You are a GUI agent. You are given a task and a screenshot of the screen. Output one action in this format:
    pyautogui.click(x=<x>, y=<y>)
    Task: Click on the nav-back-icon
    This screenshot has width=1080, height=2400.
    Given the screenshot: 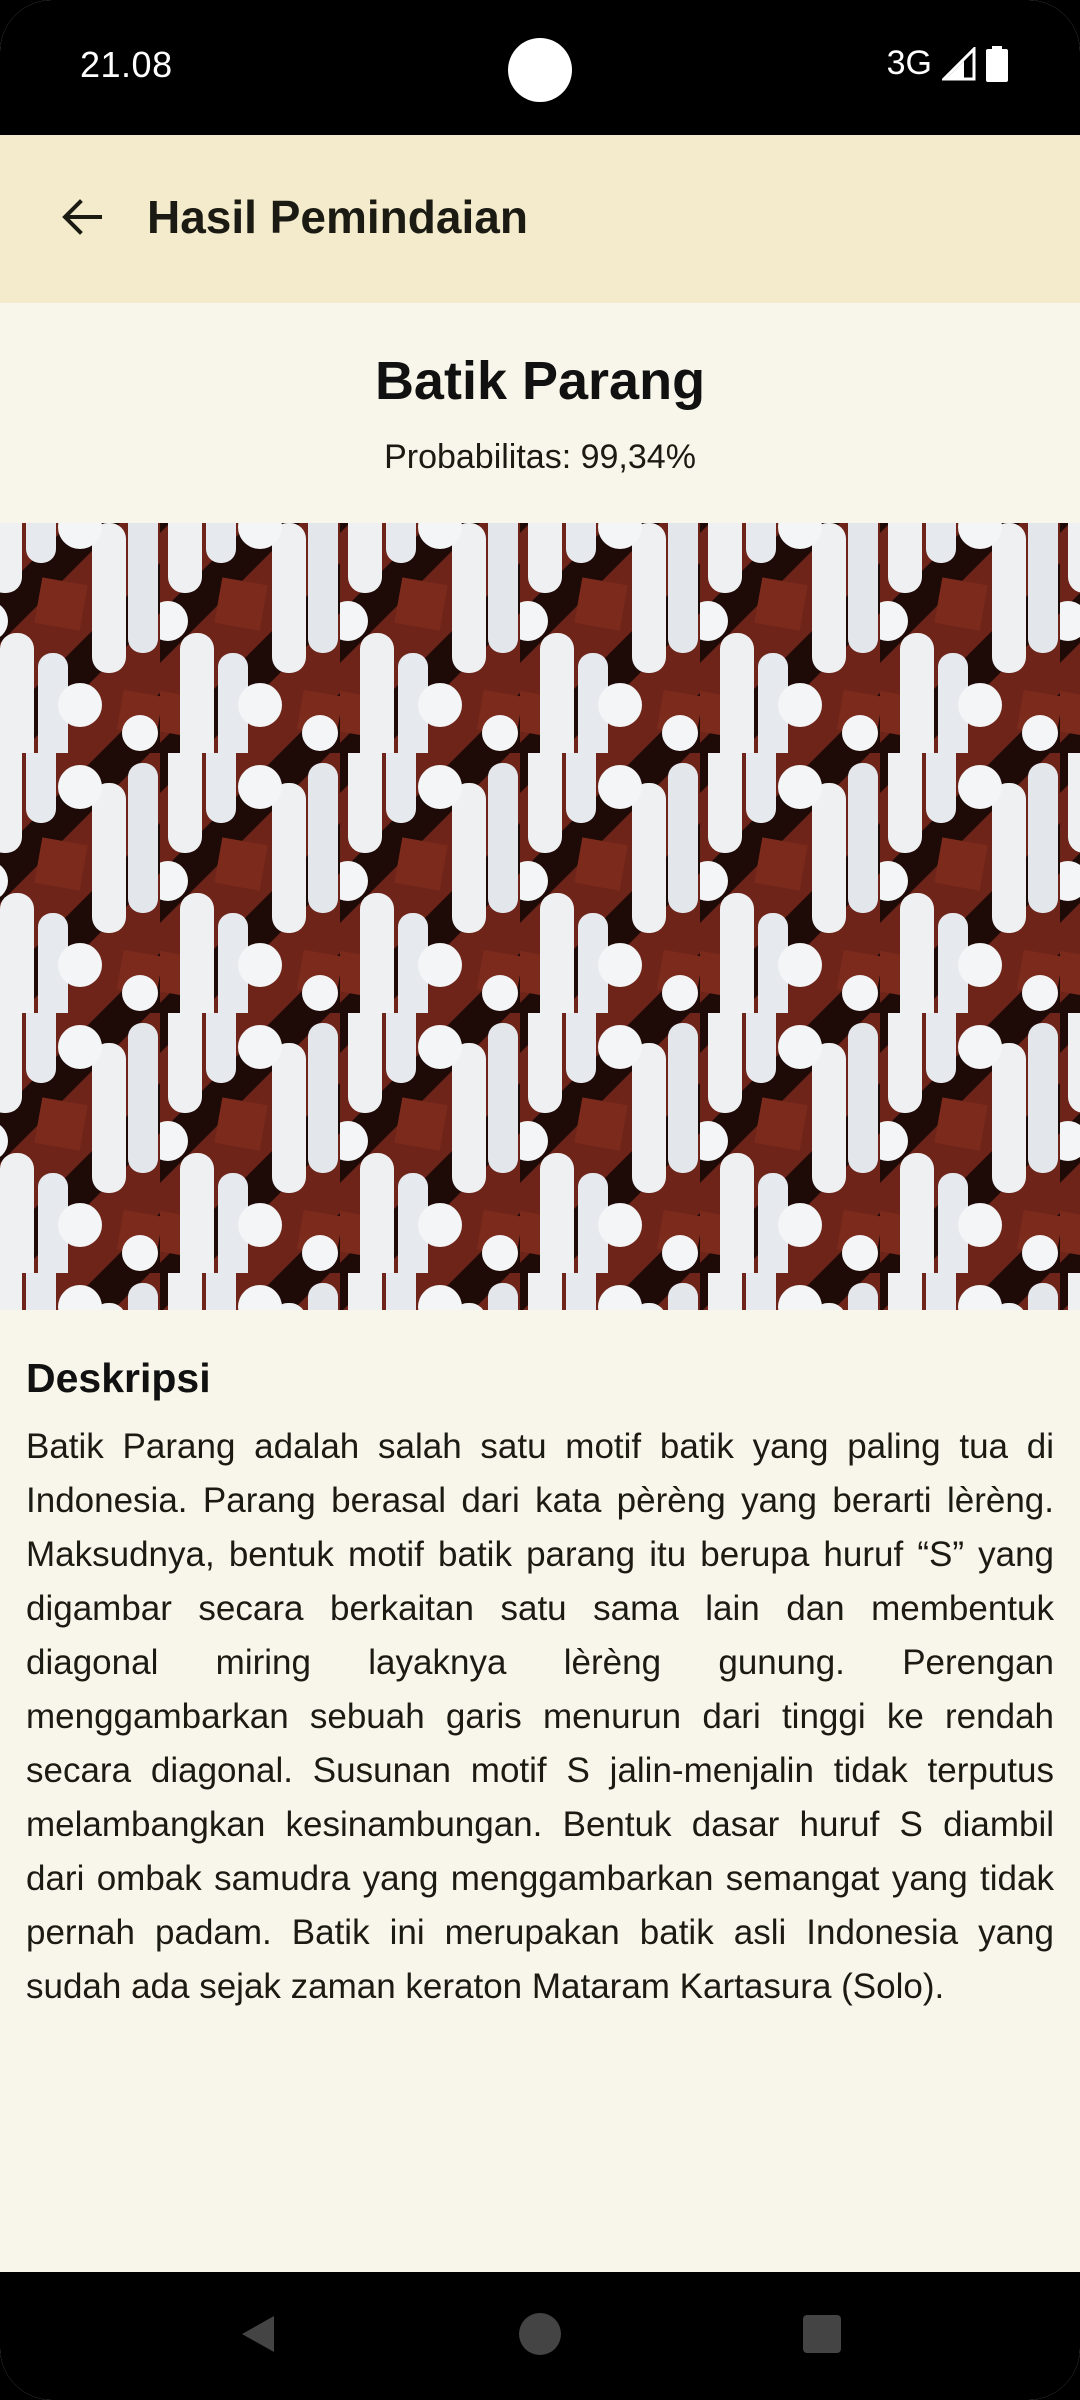 What is the action you would take?
    pyautogui.click(x=258, y=2336)
    